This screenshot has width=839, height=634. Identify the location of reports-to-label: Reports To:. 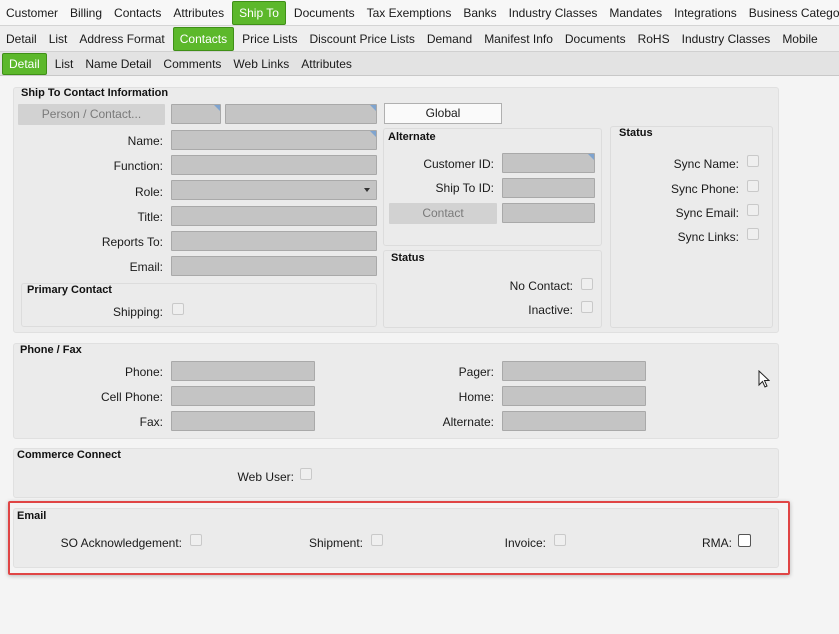
(132, 242).